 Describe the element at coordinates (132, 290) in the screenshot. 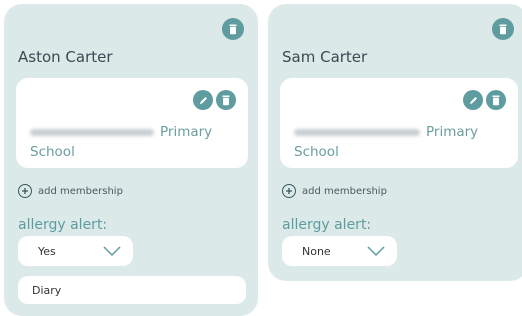

I see `allergy-note-field: Diary` at that location.